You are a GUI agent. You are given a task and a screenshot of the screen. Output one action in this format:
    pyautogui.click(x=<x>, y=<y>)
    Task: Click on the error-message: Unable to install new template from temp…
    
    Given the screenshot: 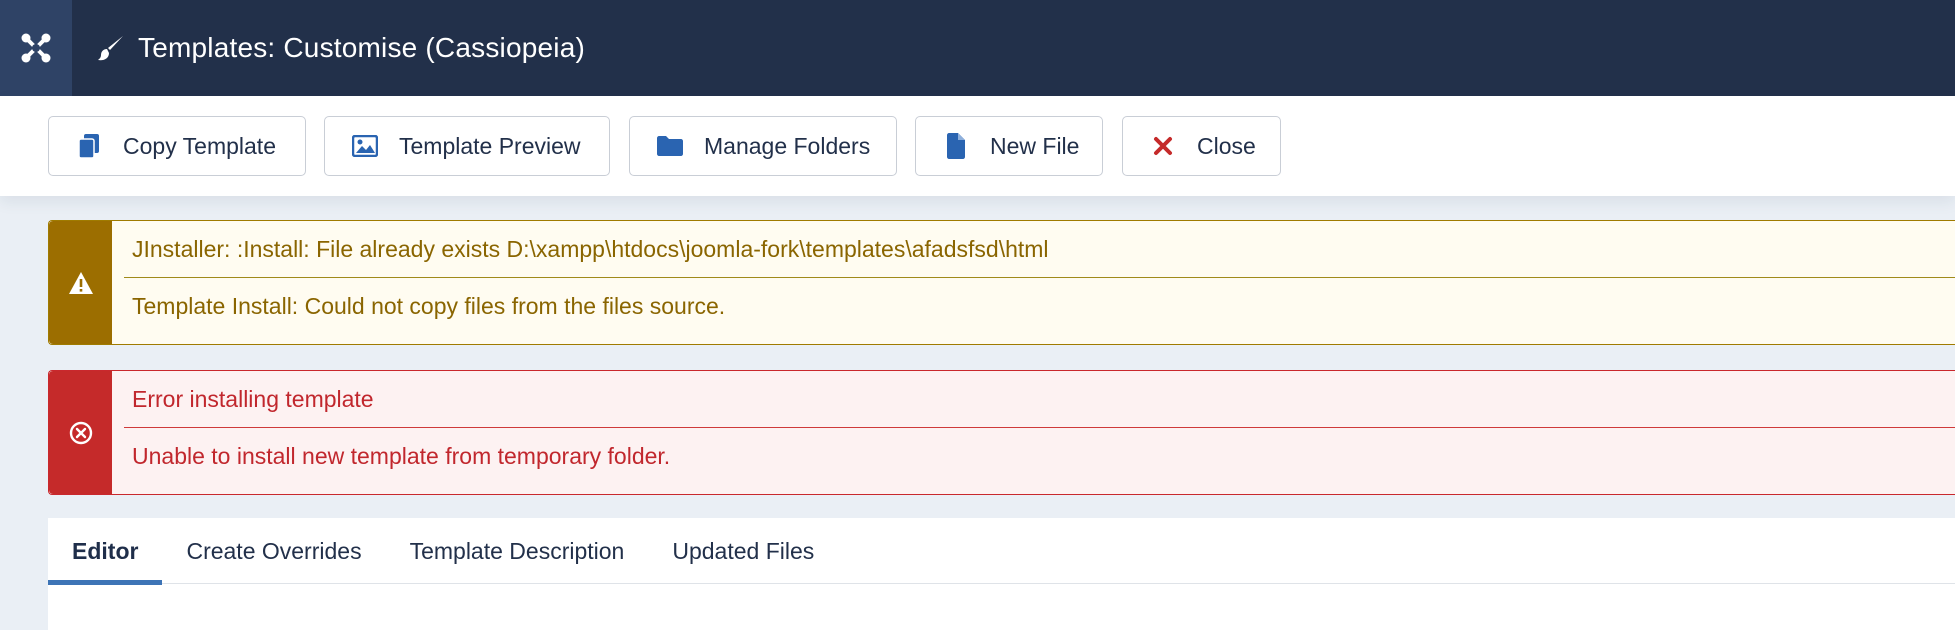 What is the action you would take?
    pyautogui.click(x=401, y=455)
    